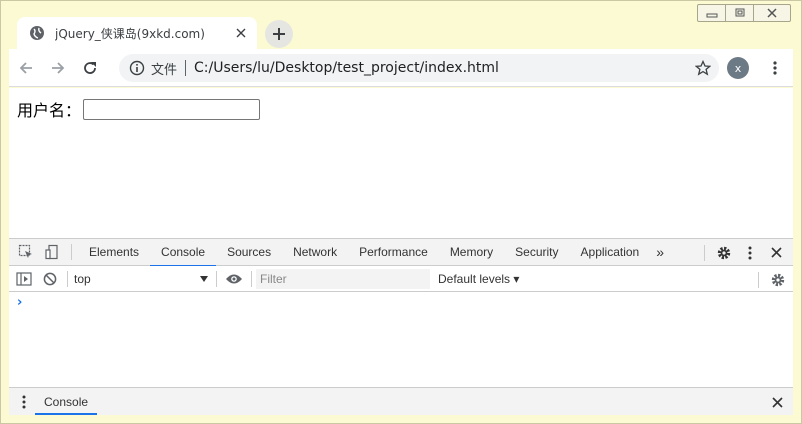 The height and width of the screenshot is (424, 802). Describe the element at coordinates (164, 70) in the screenshot. I see `site-label: 文件` at that location.